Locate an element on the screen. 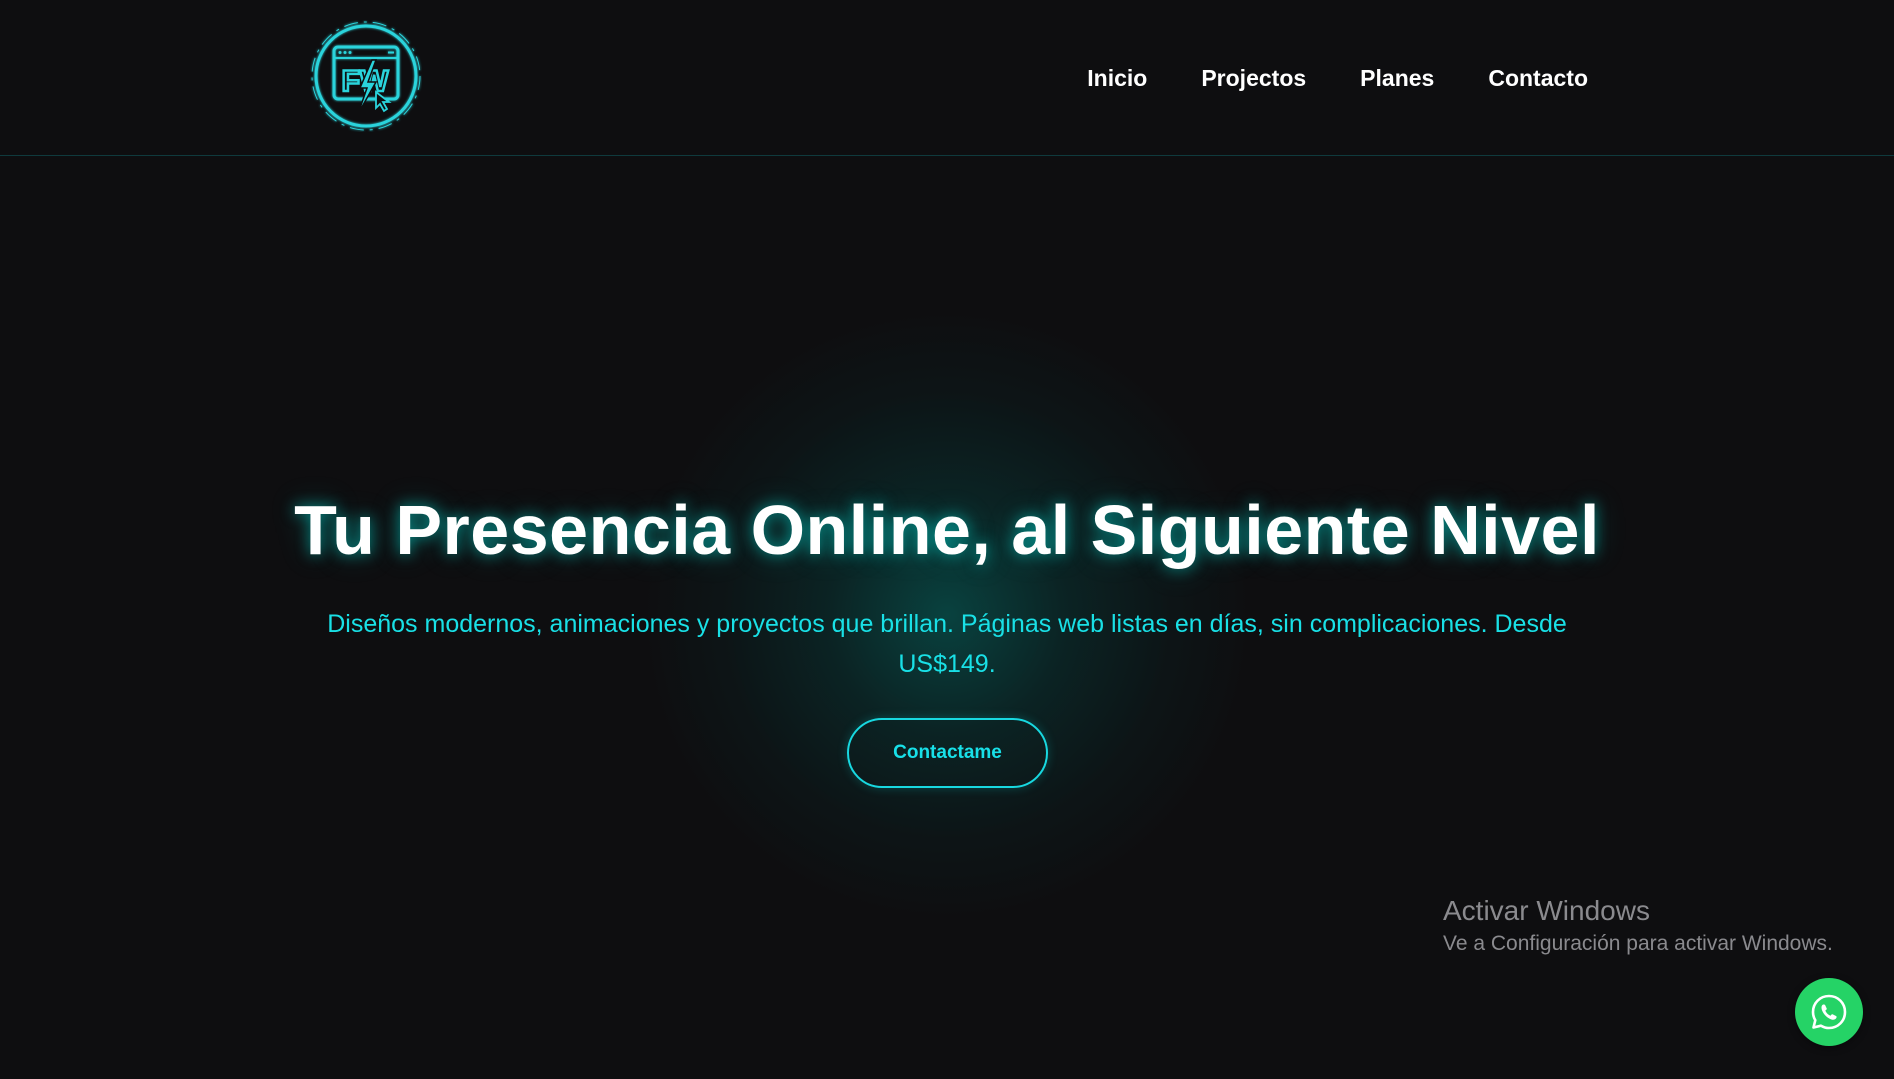  nav-link-projectos: Projectos is located at coordinates (1253, 78).